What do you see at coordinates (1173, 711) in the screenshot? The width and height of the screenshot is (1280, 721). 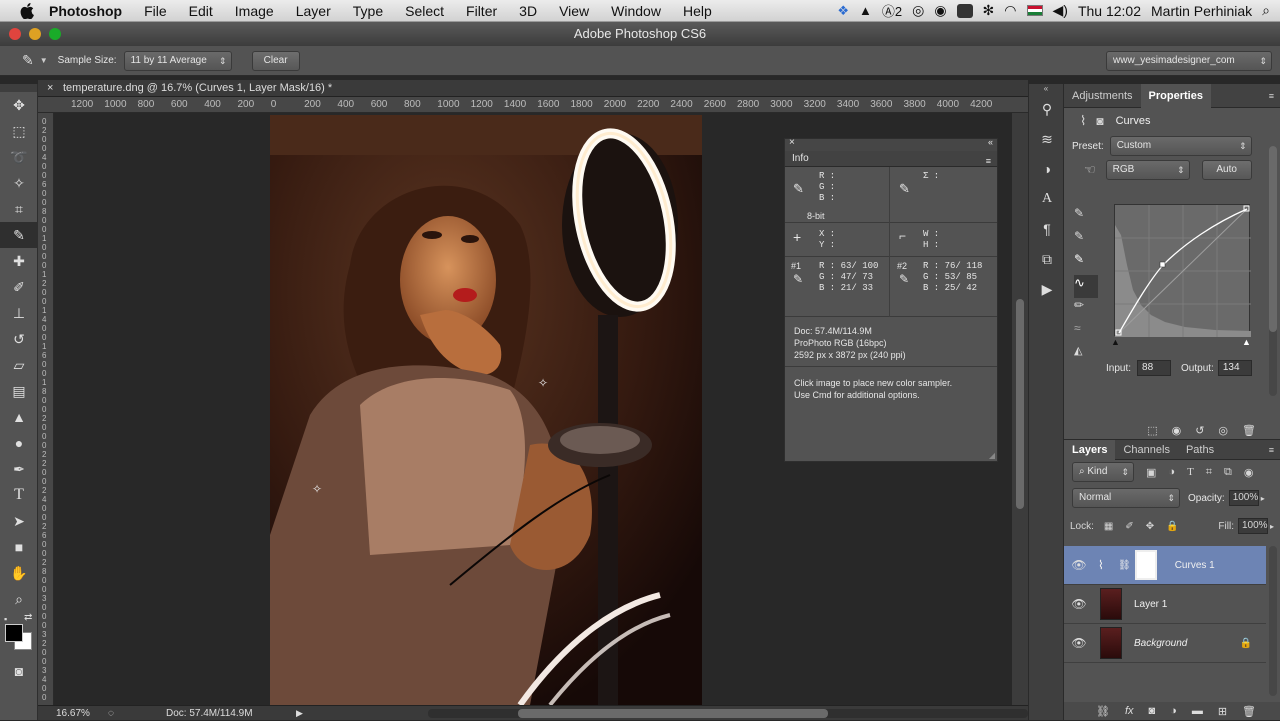 I see `new-adjustment-layer-icon: ◑` at bounding box center [1173, 711].